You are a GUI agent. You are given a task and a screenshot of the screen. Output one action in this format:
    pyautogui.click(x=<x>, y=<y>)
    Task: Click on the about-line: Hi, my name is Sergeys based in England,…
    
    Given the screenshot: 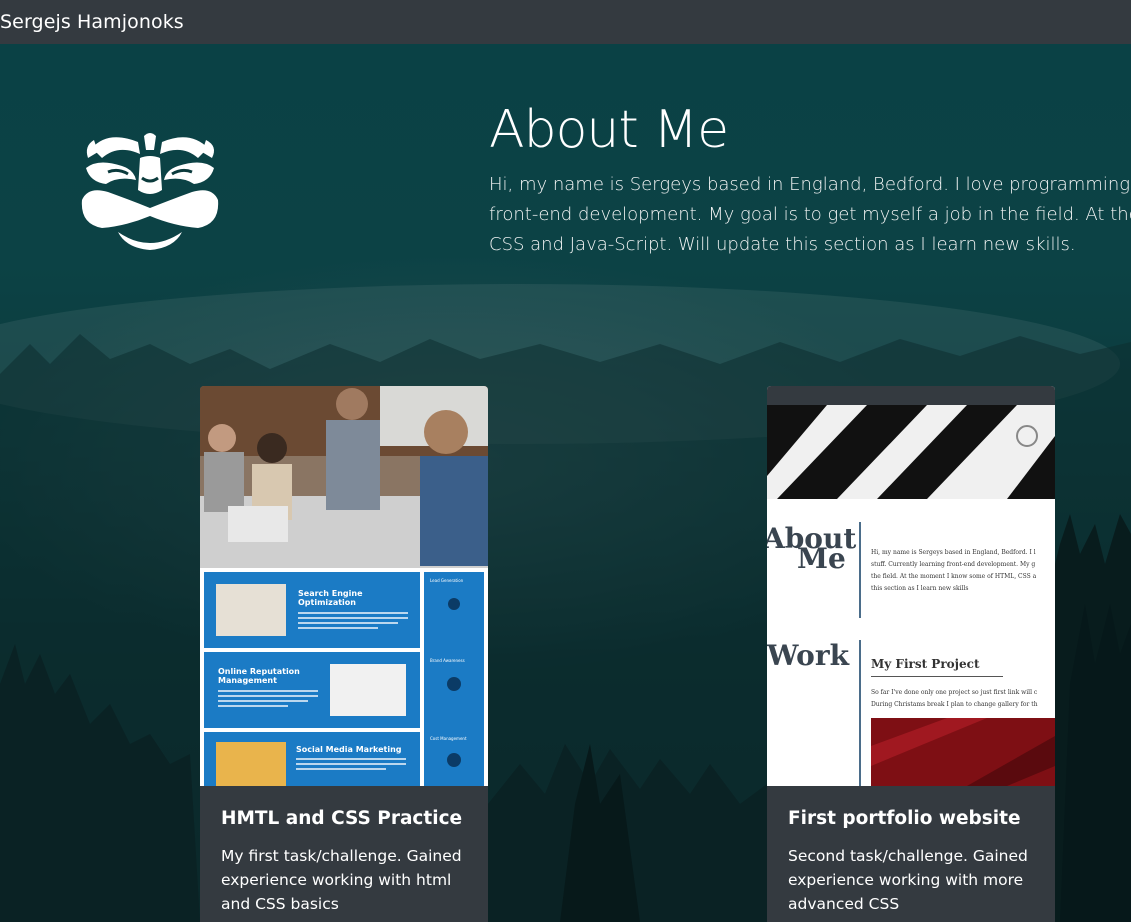 What is the action you would take?
    pyautogui.click(x=810, y=184)
    